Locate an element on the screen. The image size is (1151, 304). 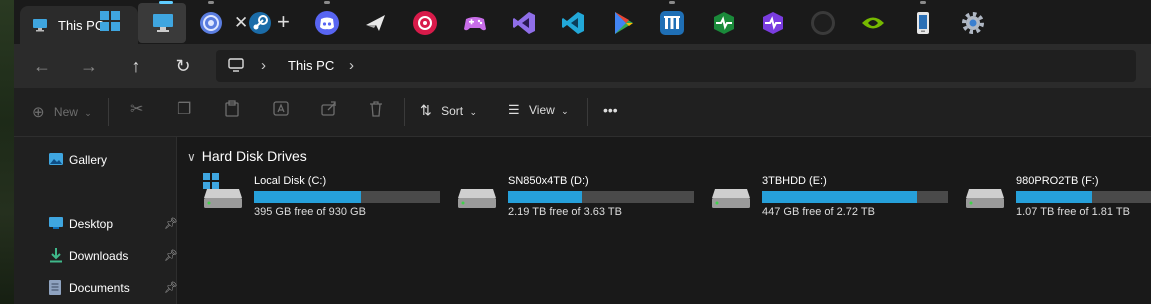
copy-icon: ❐ is located at coordinates (184, 109).